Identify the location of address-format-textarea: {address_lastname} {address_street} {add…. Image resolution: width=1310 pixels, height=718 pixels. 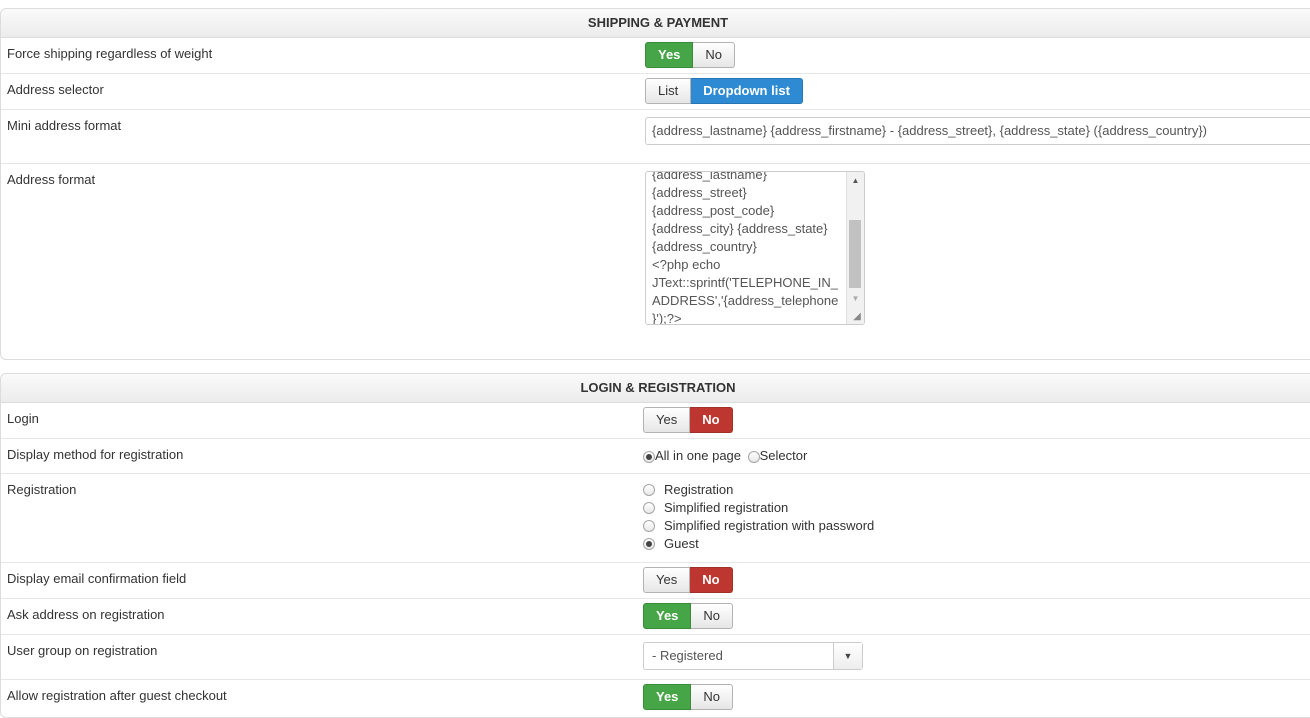
(755, 248).